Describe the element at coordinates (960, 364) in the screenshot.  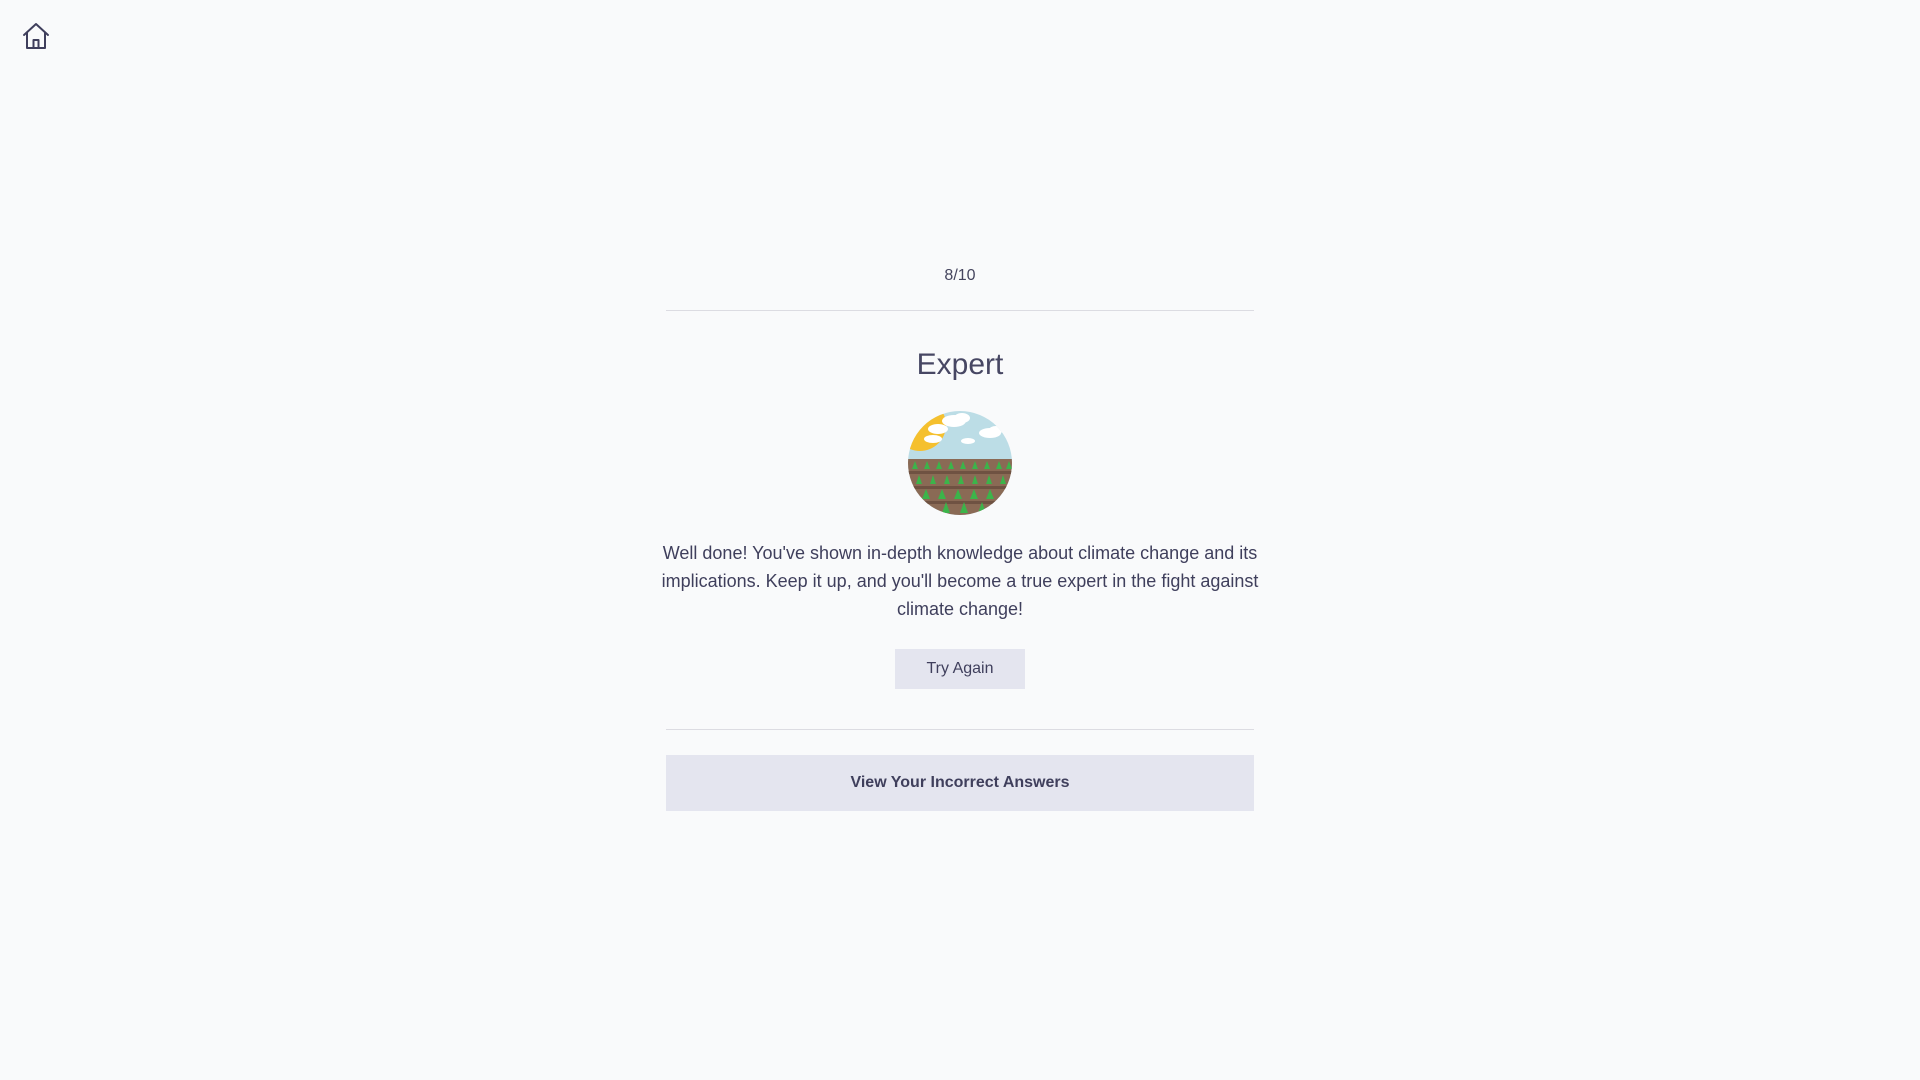
I see `level-title: Expert` at that location.